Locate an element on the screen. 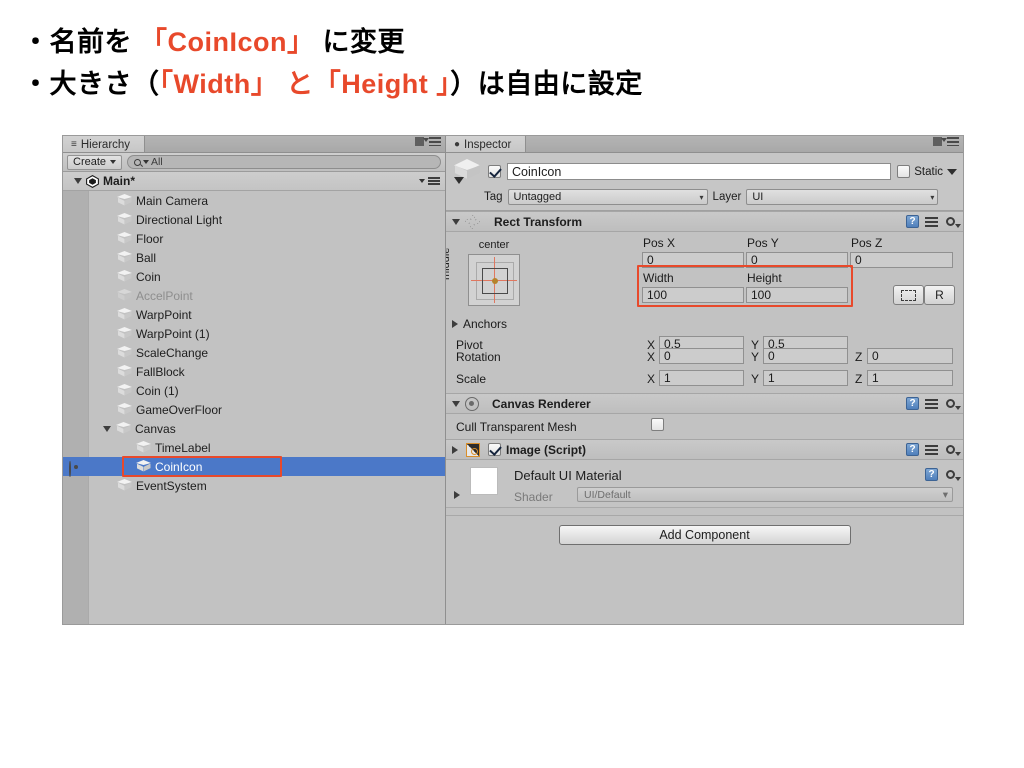  hierarchy-item-label: Directional Light is located at coordinates (179, 219).